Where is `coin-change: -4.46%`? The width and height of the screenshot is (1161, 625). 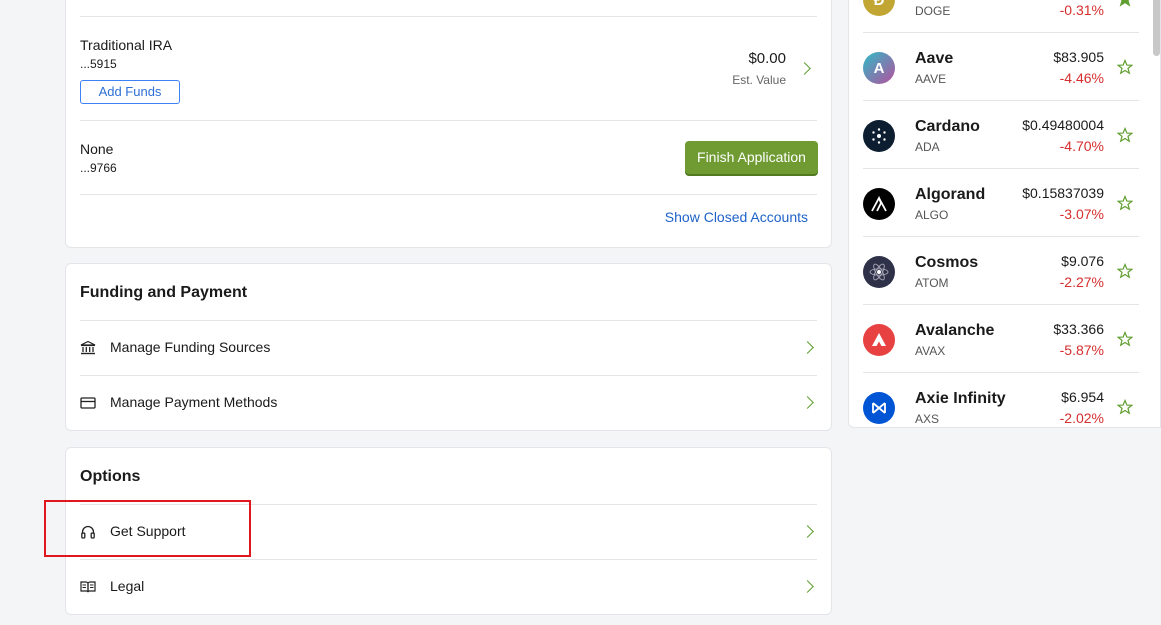
coin-change: -4.46% is located at coordinates (1081, 78).